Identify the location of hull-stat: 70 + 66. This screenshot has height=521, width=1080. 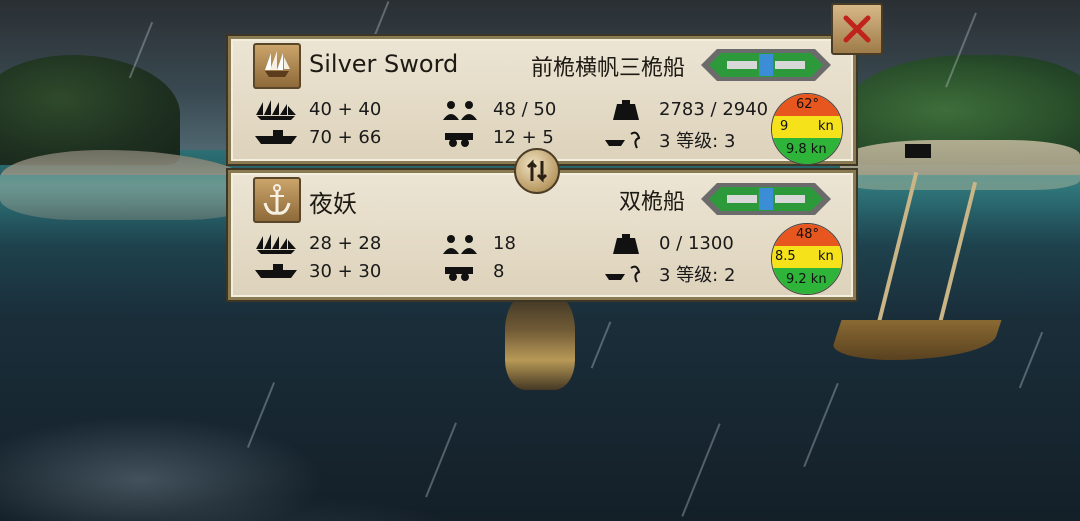
(317, 137).